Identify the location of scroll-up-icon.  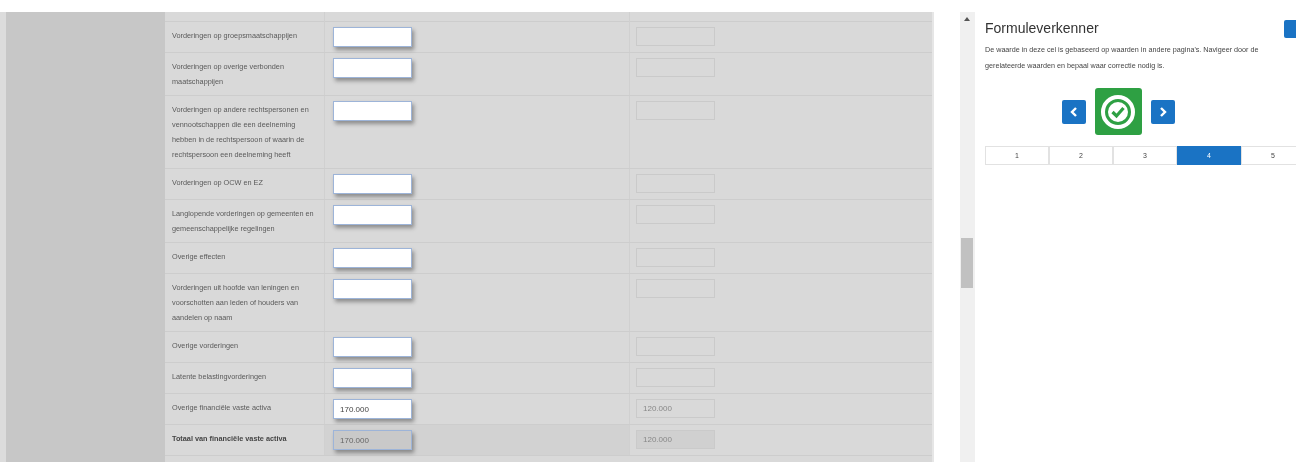
(967, 19).